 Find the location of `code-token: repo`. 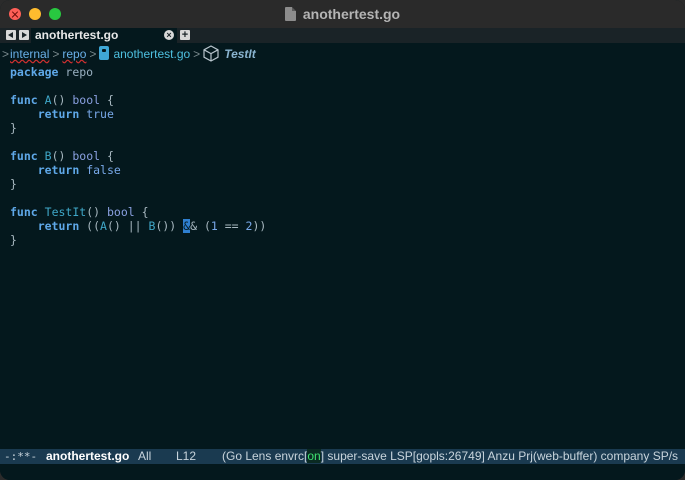

code-token: repo is located at coordinates (79, 72).